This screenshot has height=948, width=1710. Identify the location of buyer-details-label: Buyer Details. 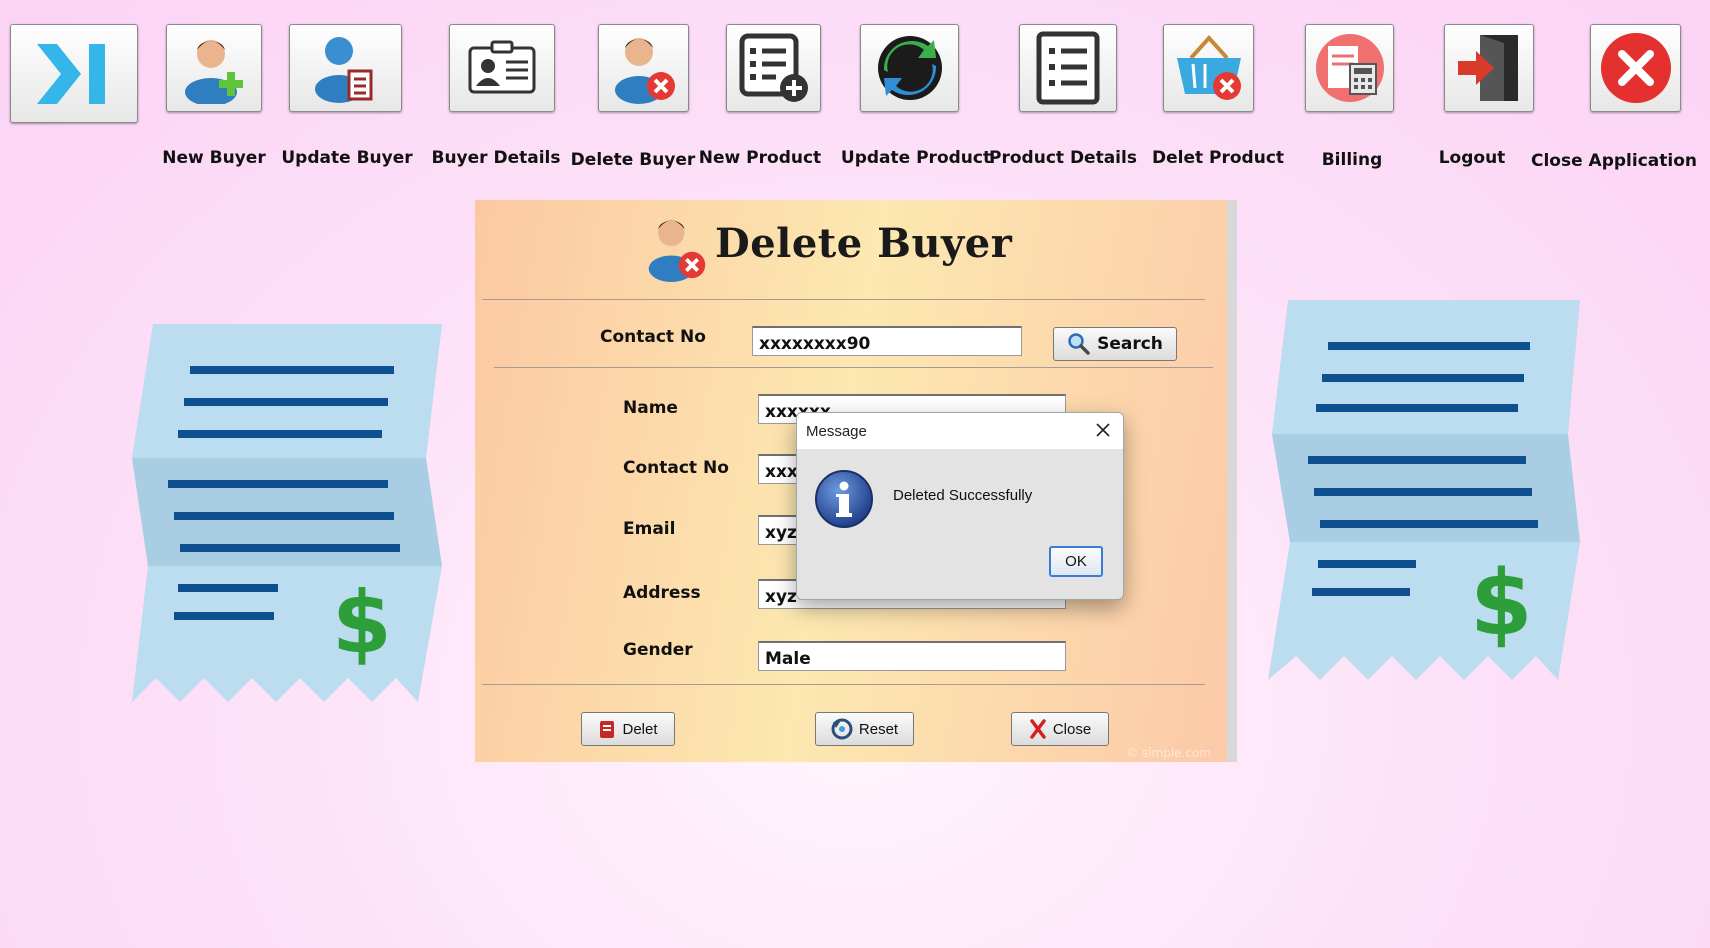
(496, 158).